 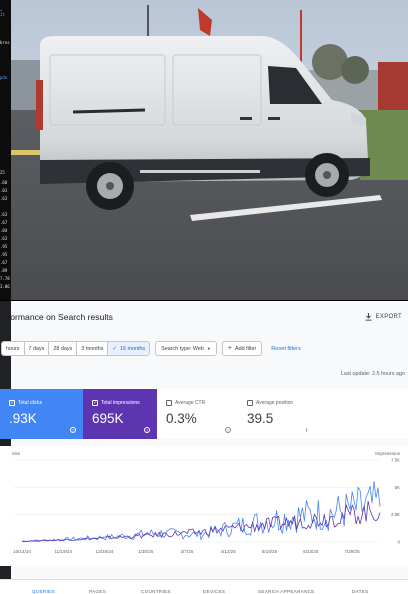 What do you see at coordinates (37, 348) in the screenshot?
I see `range-option-7-days: 7 days` at bounding box center [37, 348].